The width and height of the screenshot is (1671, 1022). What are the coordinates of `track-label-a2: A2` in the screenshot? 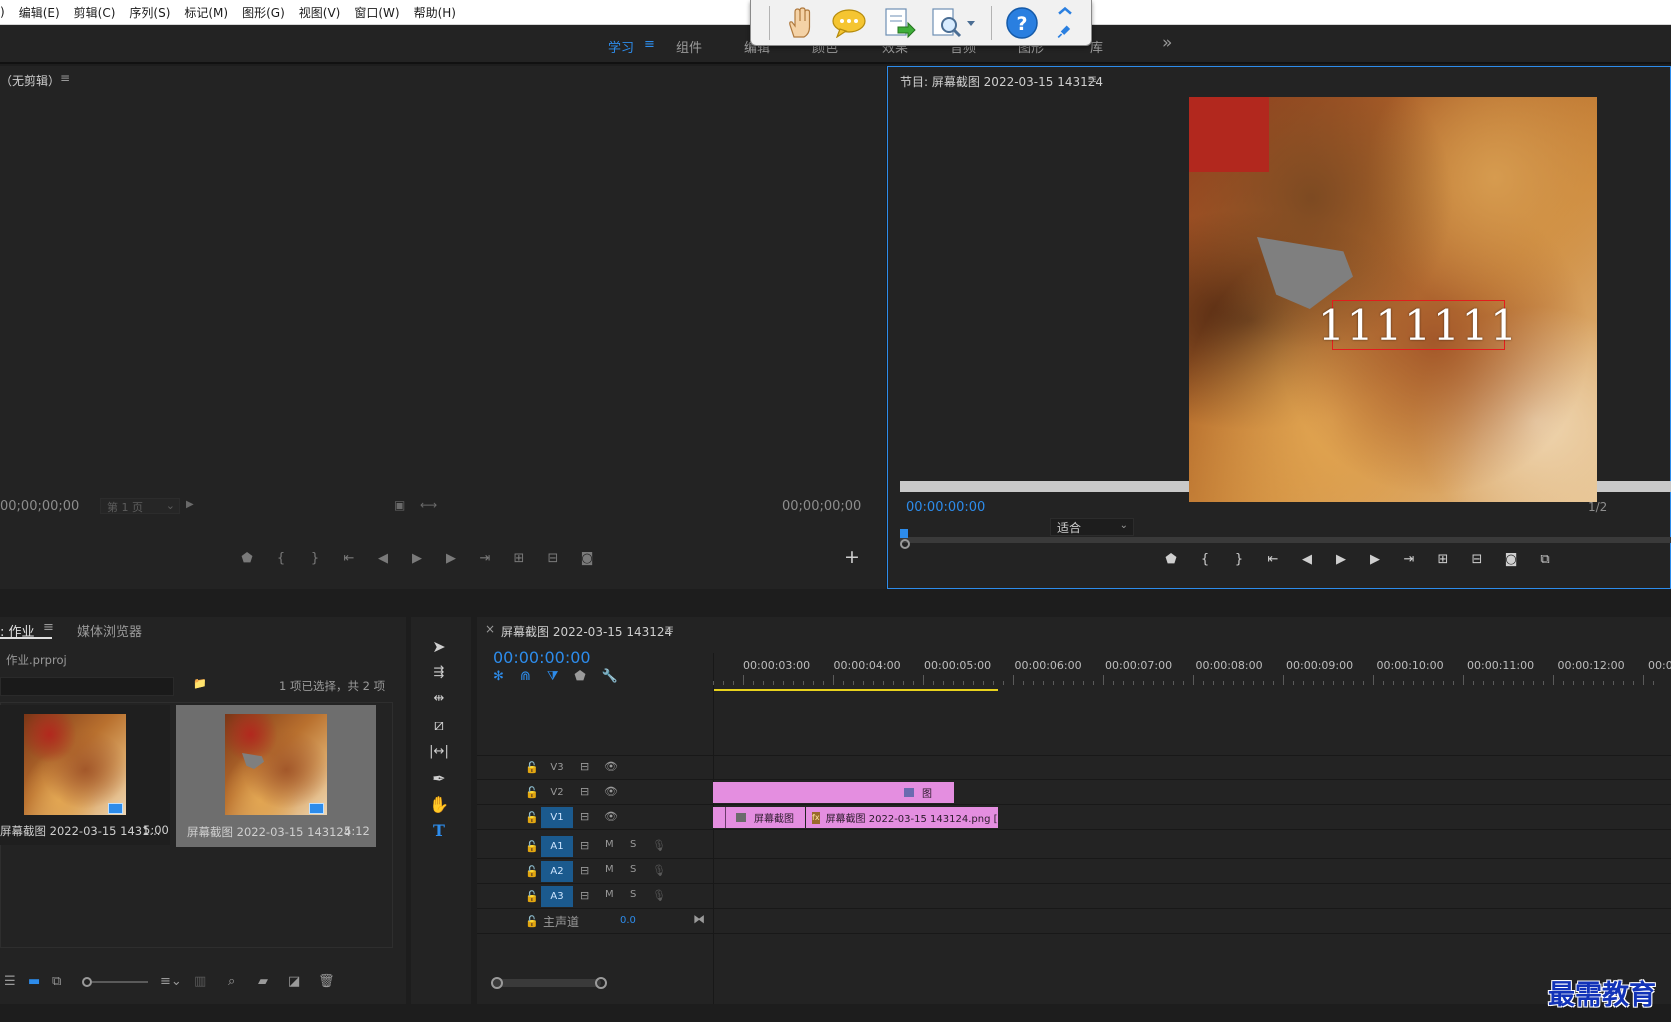 It's located at (557, 871).